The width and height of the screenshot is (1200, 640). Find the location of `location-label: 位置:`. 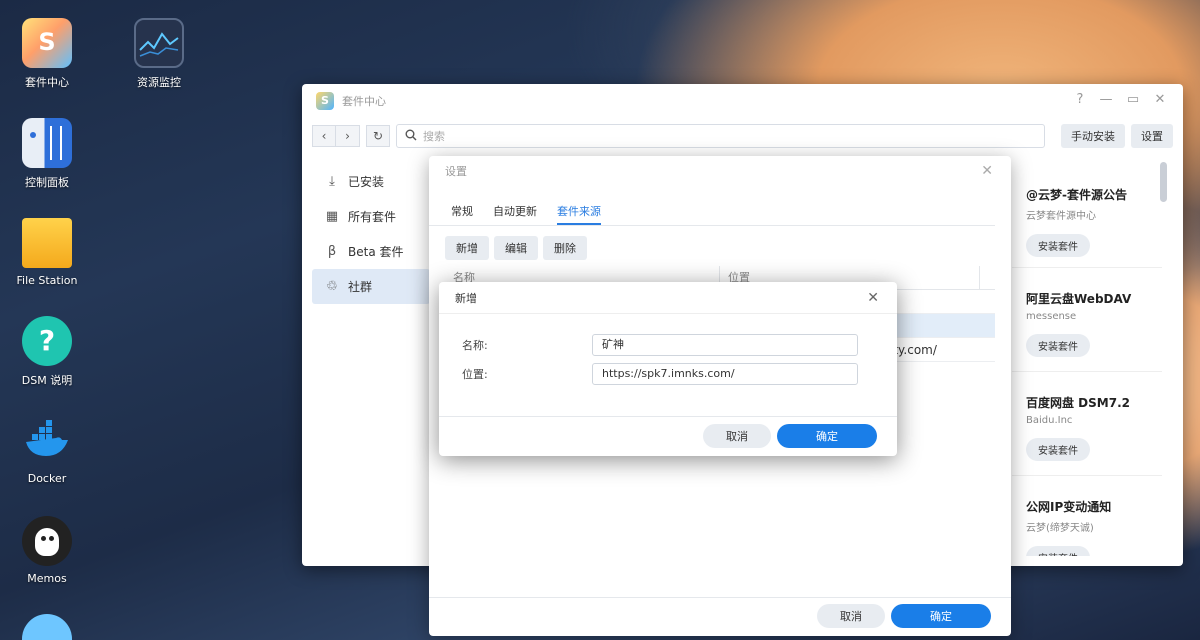

location-label: 位置: is located at coordinates (475, 374).